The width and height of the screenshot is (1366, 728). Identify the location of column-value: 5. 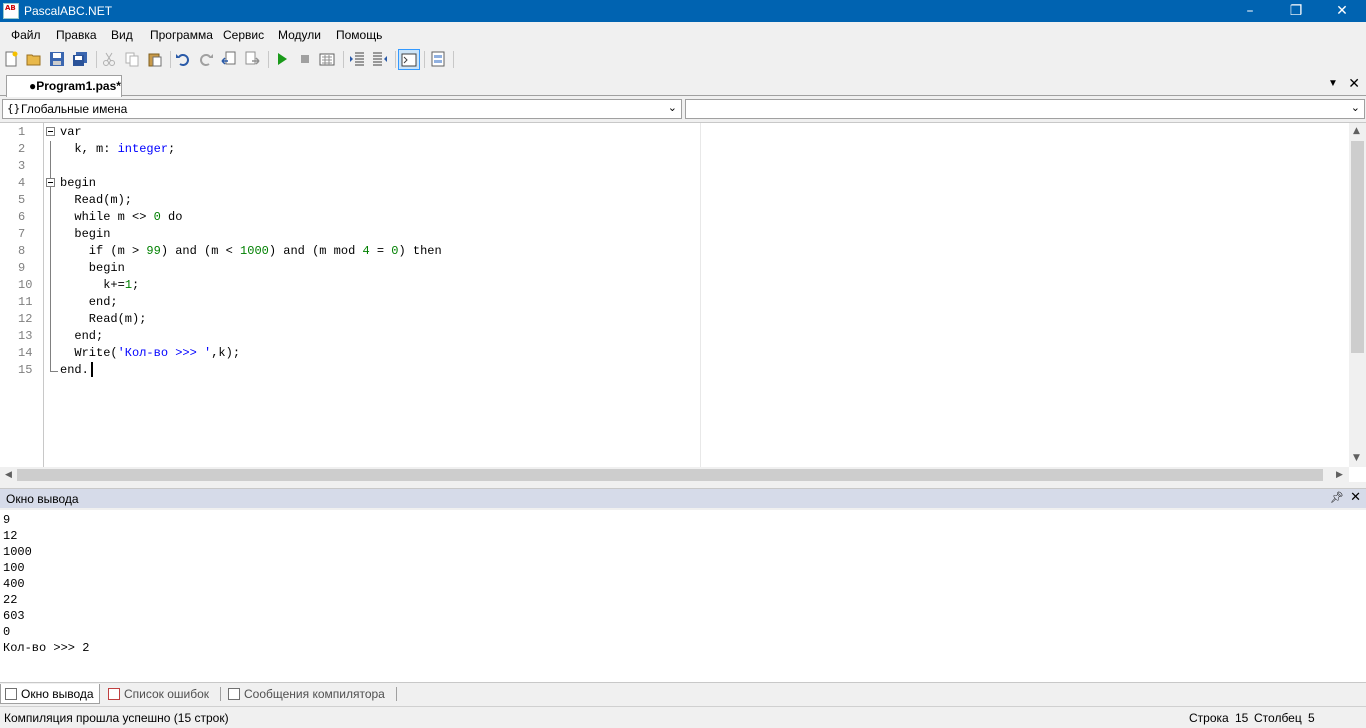
(1311, 718).